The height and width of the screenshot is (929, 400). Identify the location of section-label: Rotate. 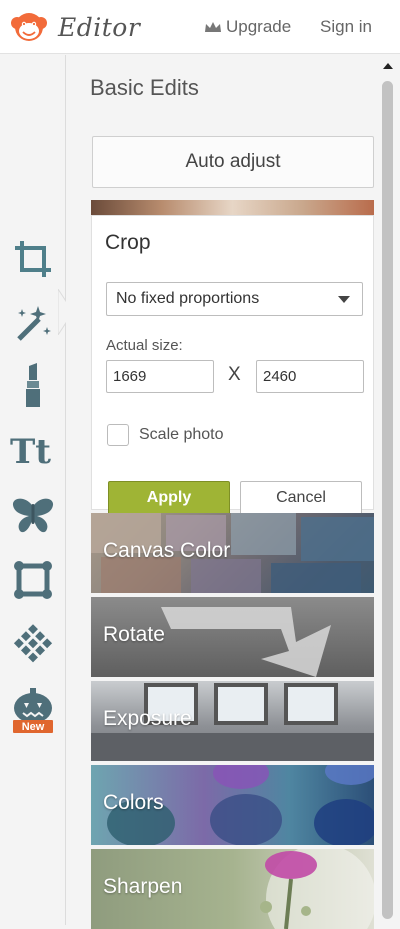
(134, 634).